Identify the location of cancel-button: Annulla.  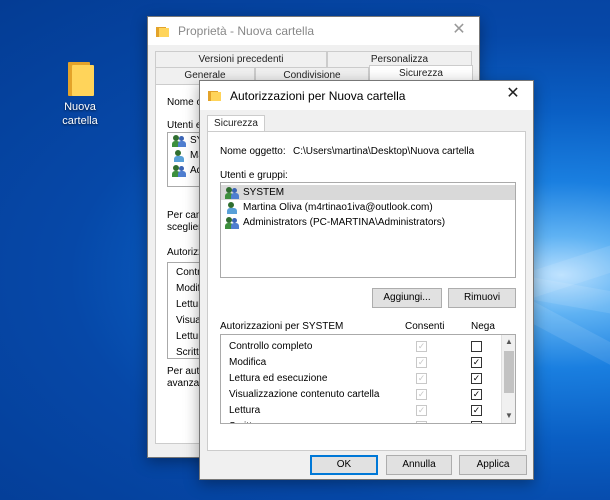
(419, 465).